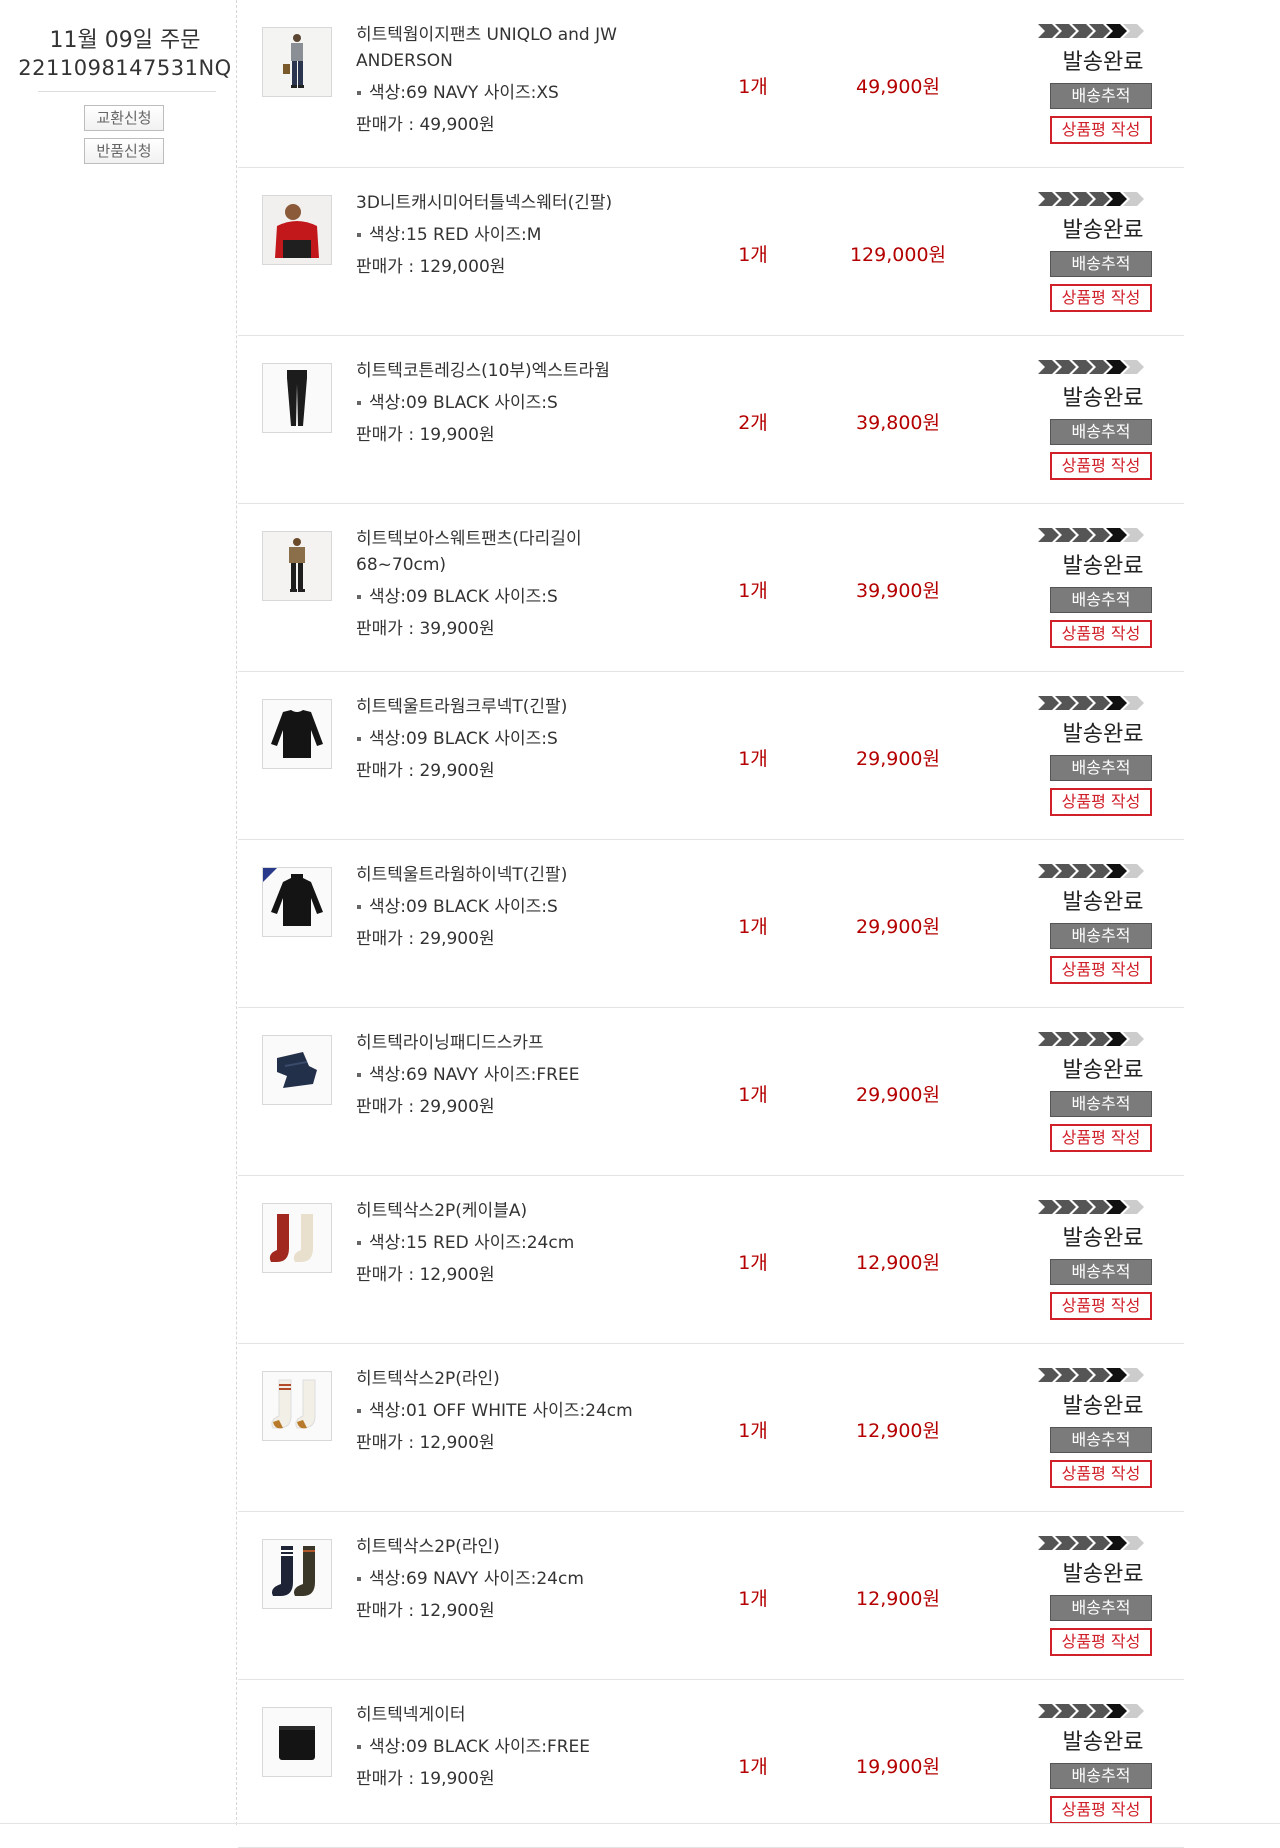 The height and width of the screenshot is (1848, 1280). Describe the element at coordinates (431, 267) in the screenshot. I see `unit-price: 판매가 : 129,000원` at that location.